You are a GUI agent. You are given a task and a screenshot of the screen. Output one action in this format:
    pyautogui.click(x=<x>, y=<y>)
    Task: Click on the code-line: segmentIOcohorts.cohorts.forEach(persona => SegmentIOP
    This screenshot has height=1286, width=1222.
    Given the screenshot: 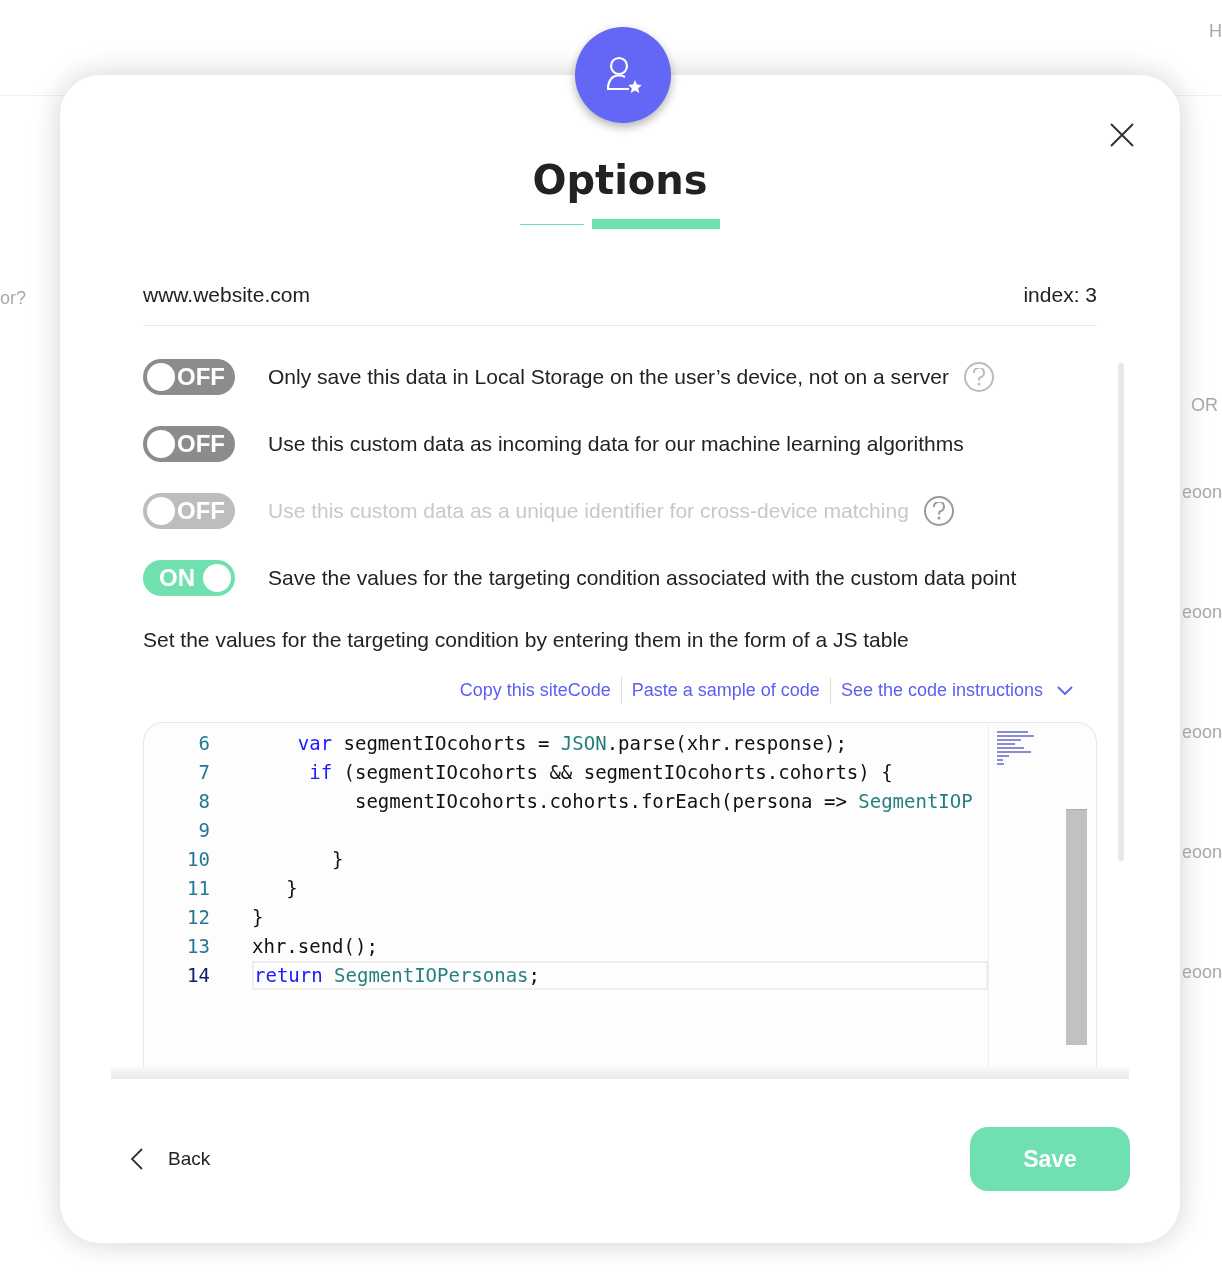 What is the action you would take?
    pyautogui.click(x=663, y=802)
    